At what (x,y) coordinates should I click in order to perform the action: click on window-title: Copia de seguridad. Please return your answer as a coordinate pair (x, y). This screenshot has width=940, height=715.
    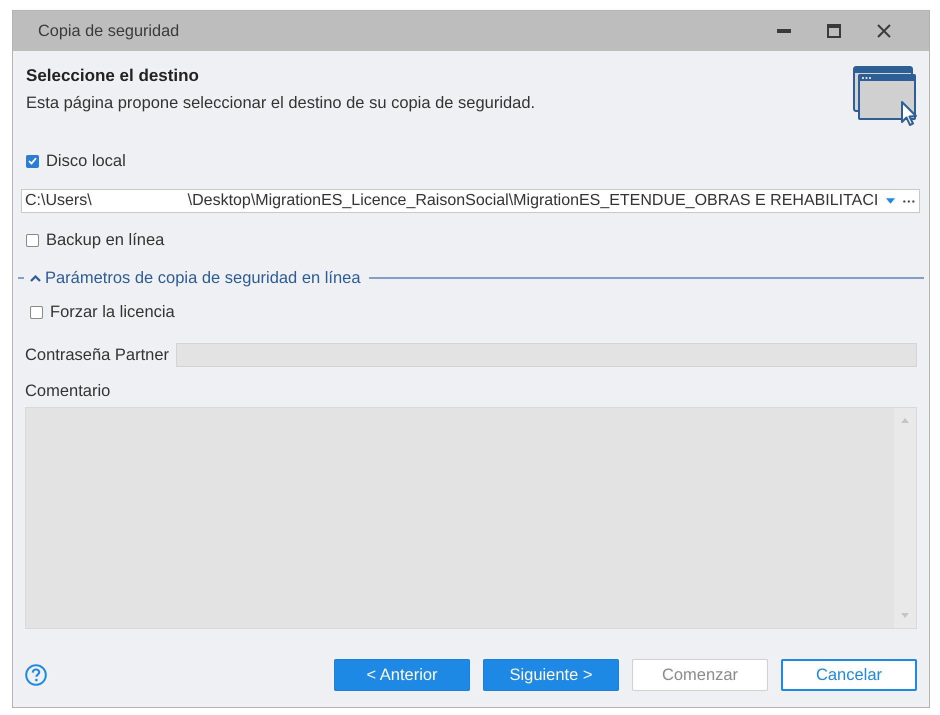
    Looking at the image, I should click on (109, 31).